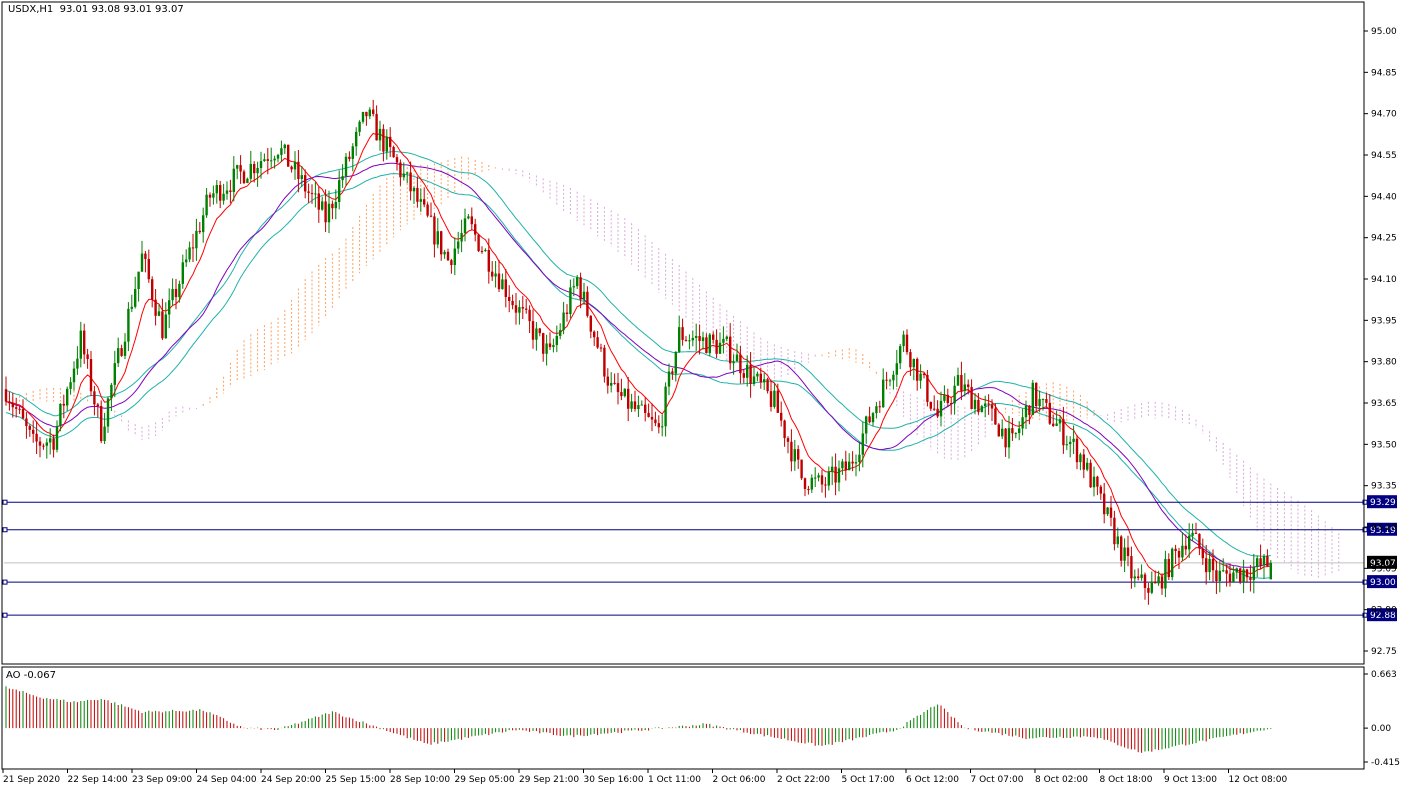 This screenshot has width=1405, height=794. I want to click on time-tick-label: 22 Sep 14:00, so click(98, 780).